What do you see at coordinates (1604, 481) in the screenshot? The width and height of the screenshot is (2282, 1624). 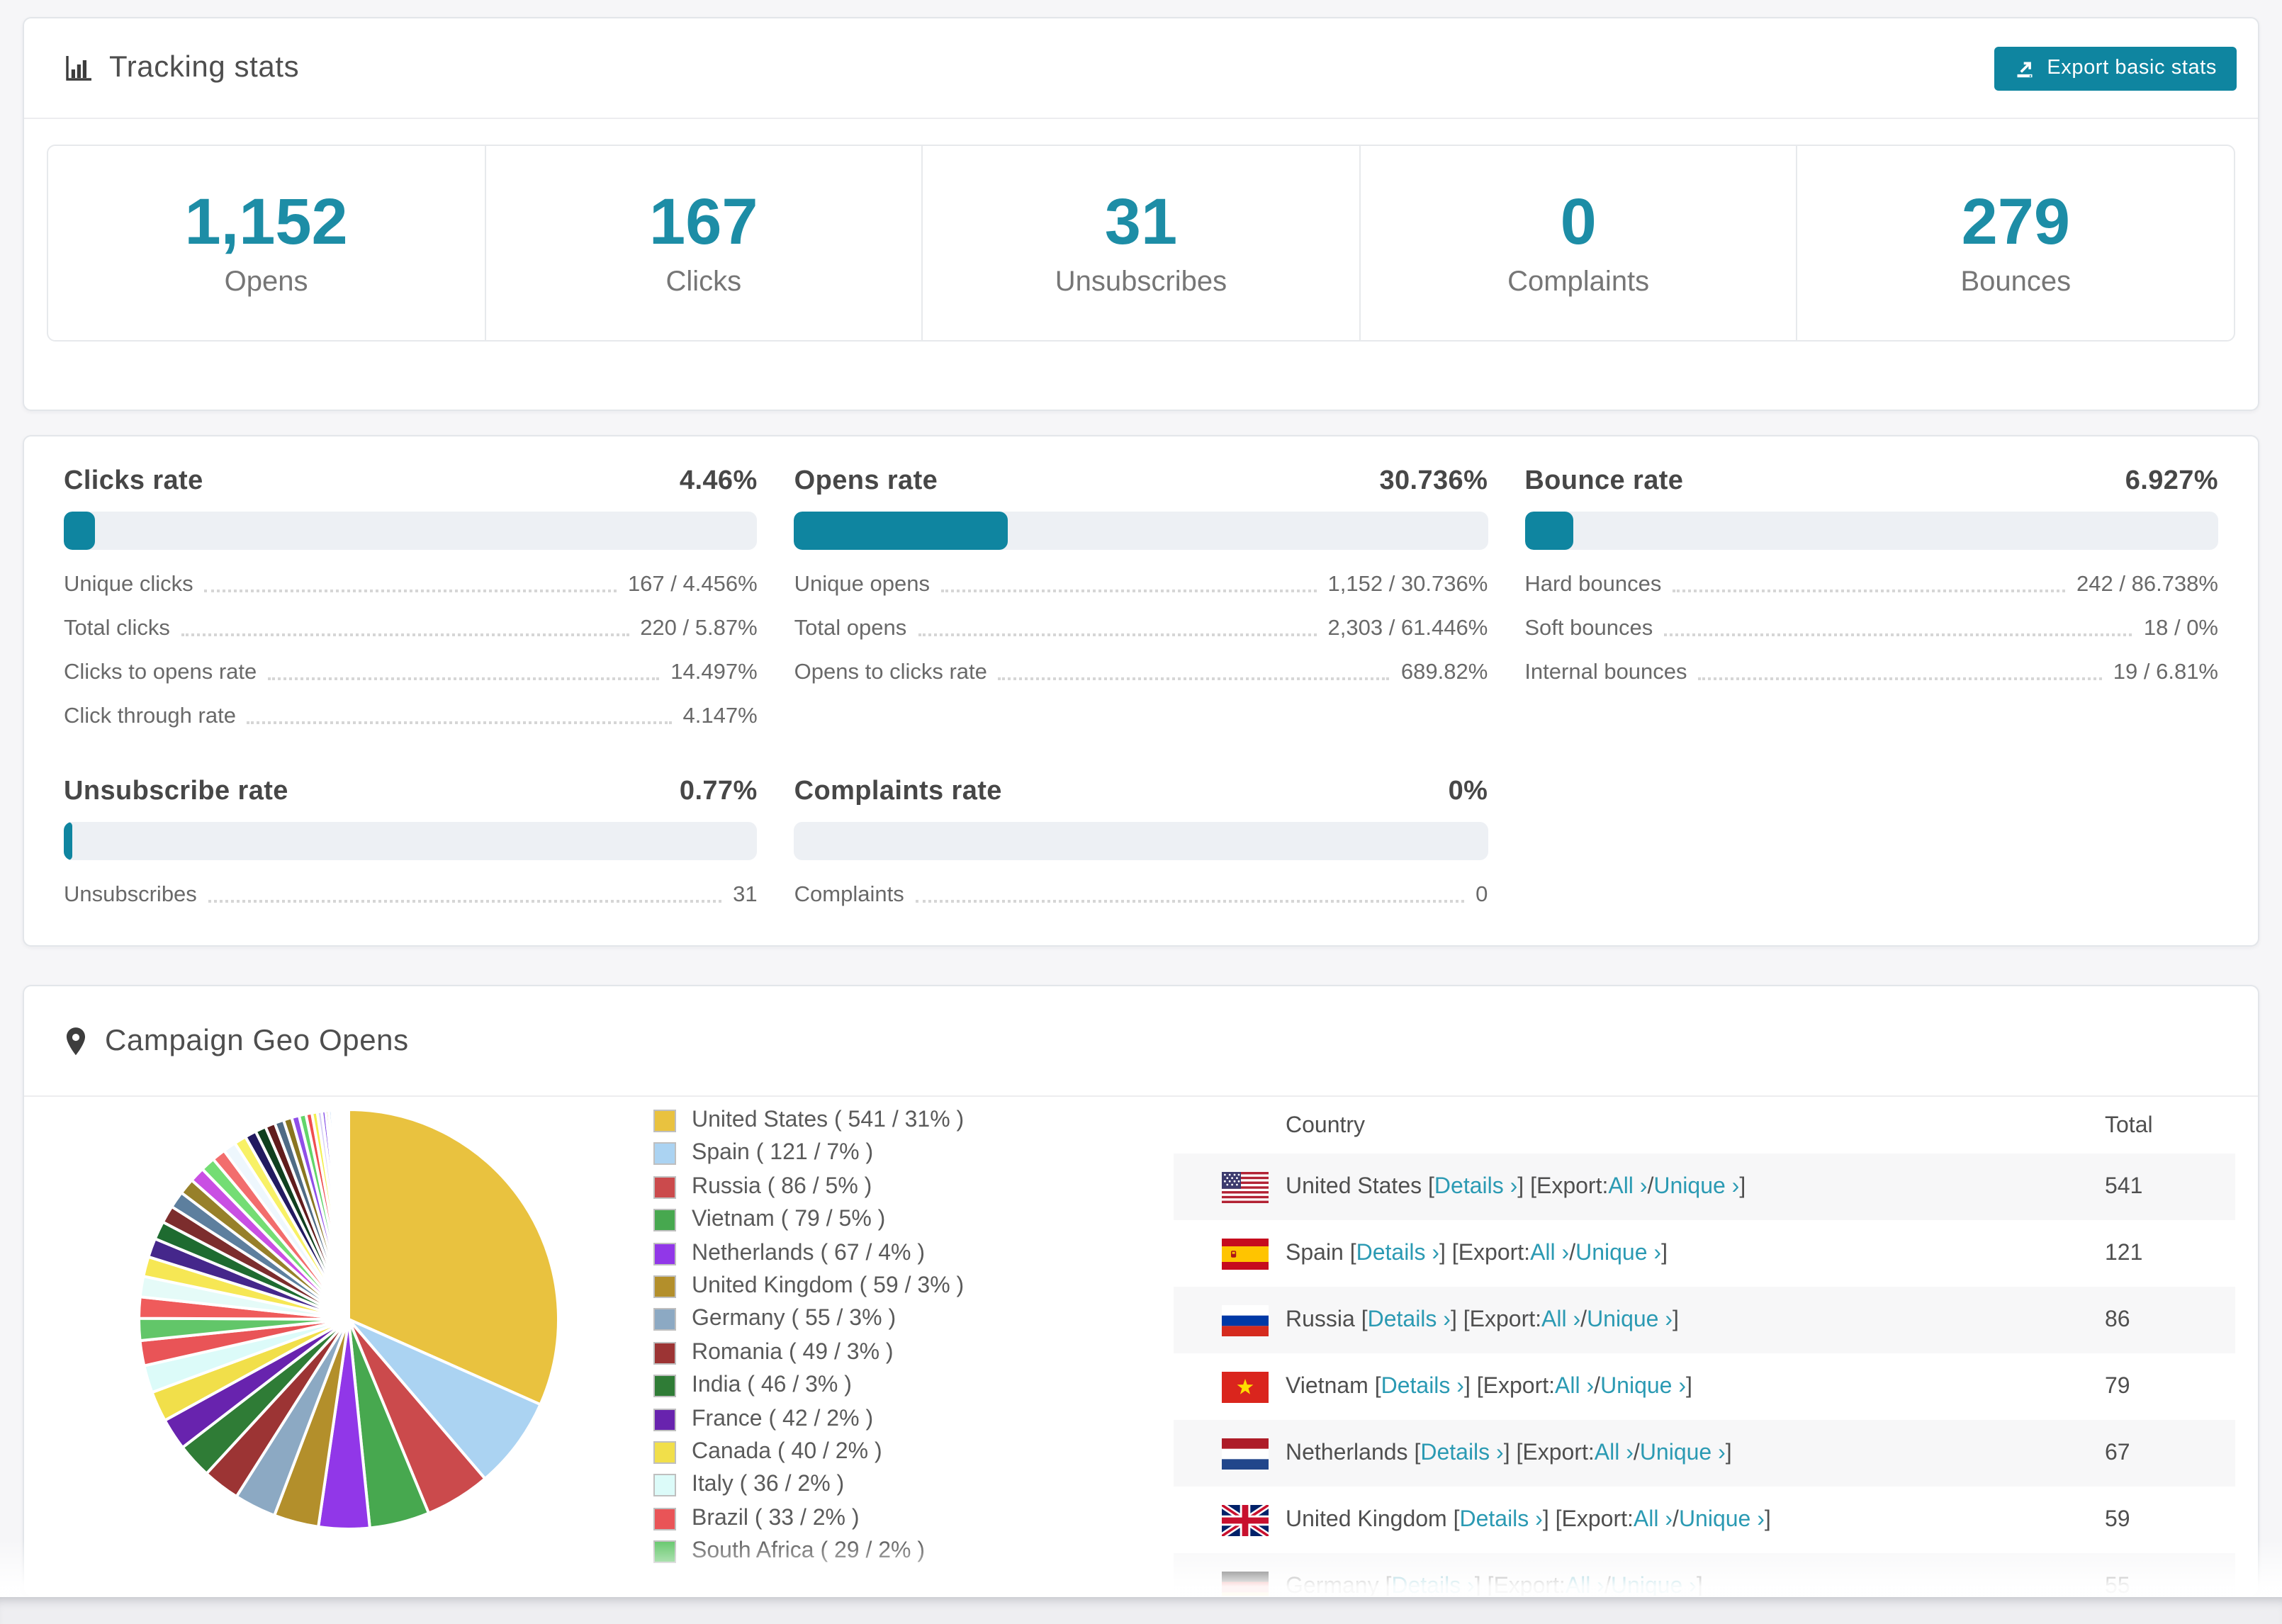 I see `rate-title: Bounce rate` at bounding box center [1604, 481].